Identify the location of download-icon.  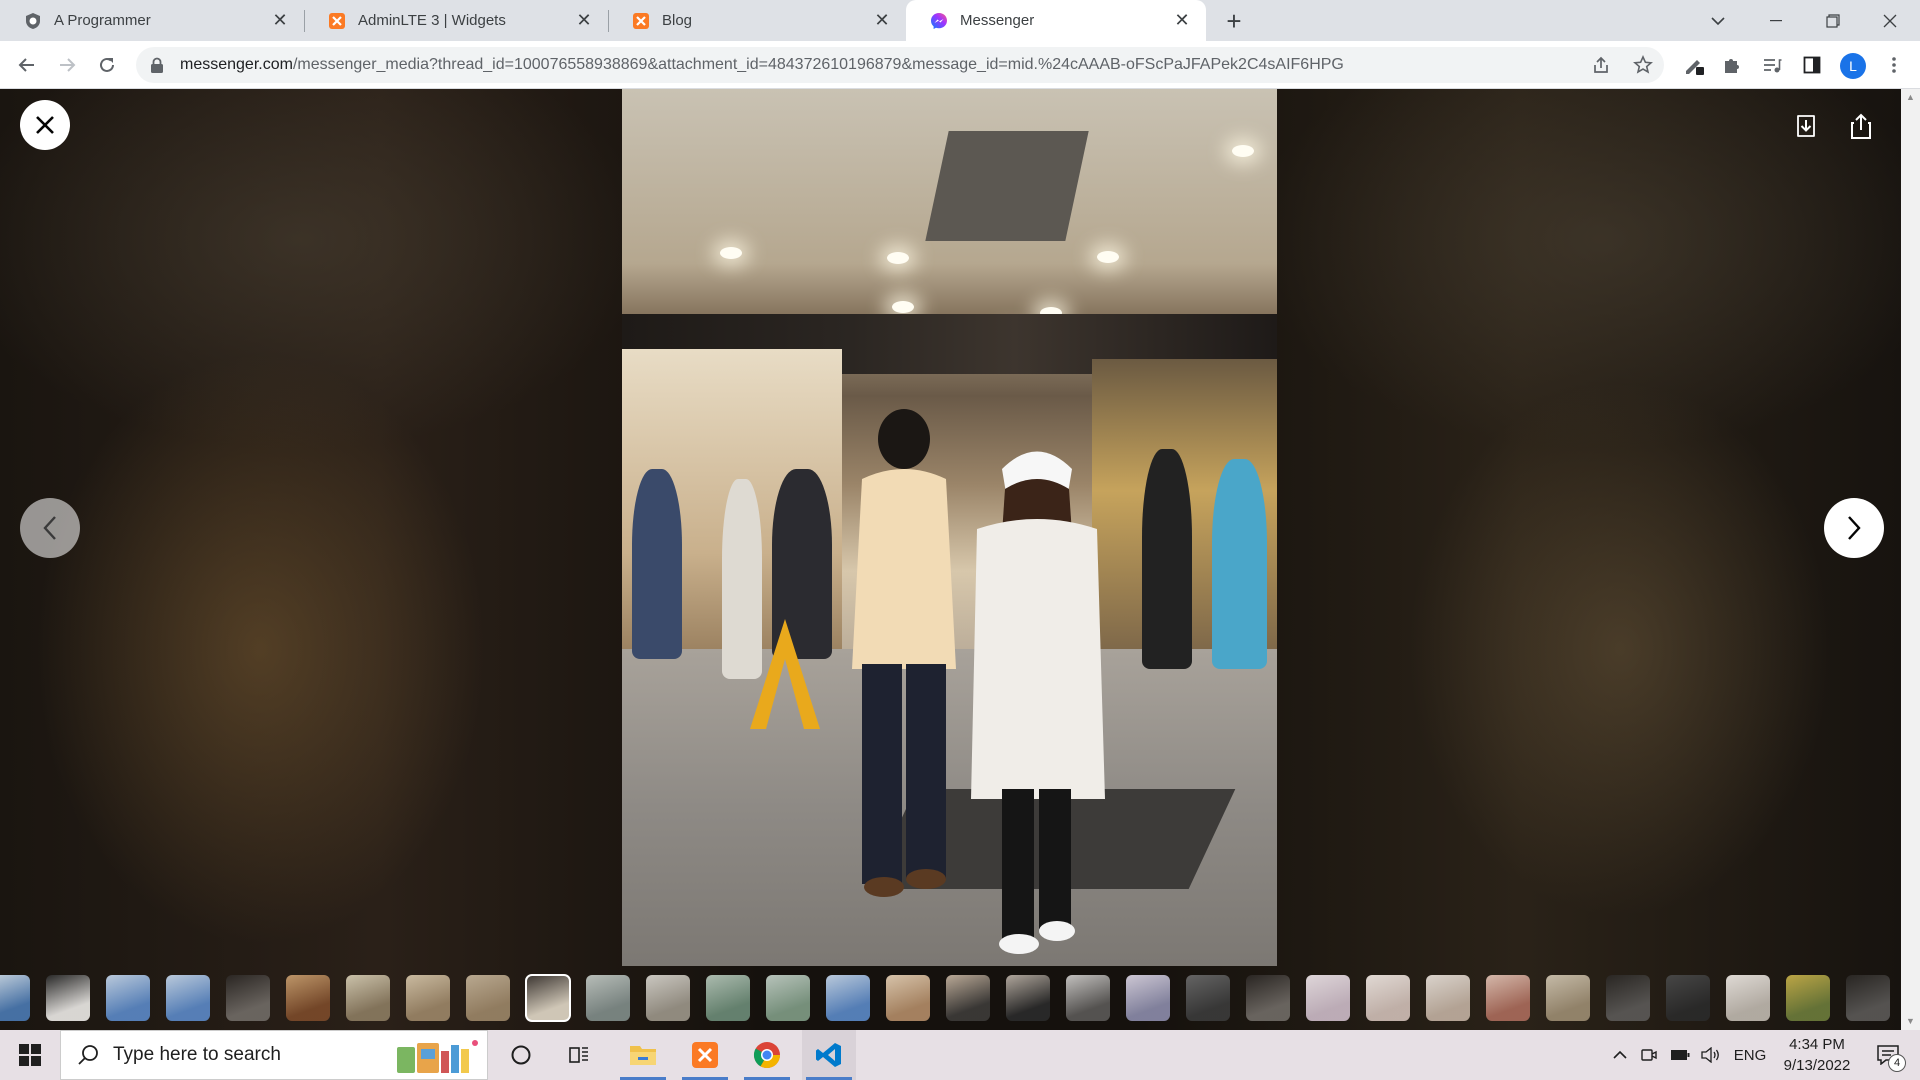
(1806, 126).